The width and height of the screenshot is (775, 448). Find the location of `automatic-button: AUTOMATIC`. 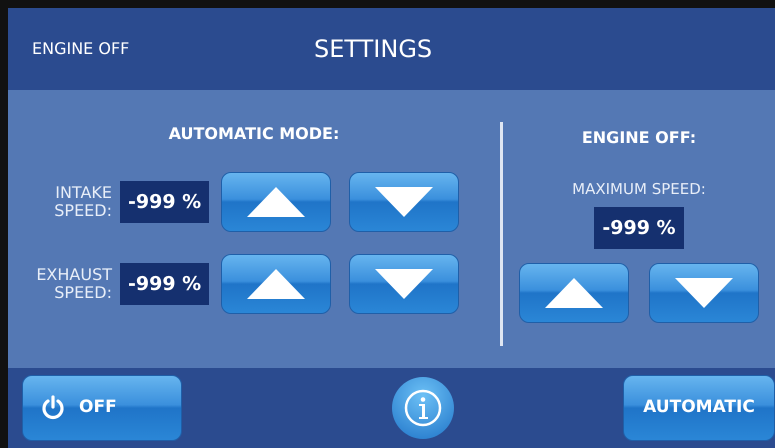

automatic-button: AUTOMATIC is located at coordinates (699, 408).